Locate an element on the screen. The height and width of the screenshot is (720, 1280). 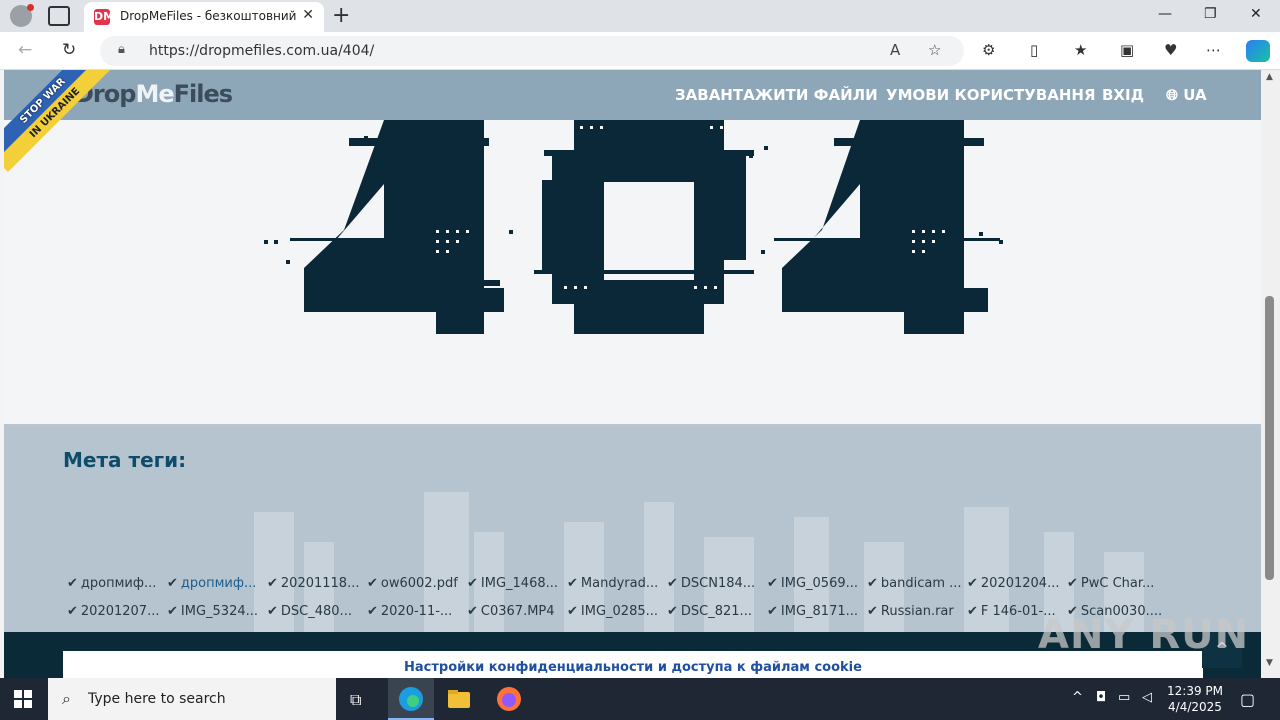
anyrun-watermark: ANY RUN is located at coordinates (1144, 635).